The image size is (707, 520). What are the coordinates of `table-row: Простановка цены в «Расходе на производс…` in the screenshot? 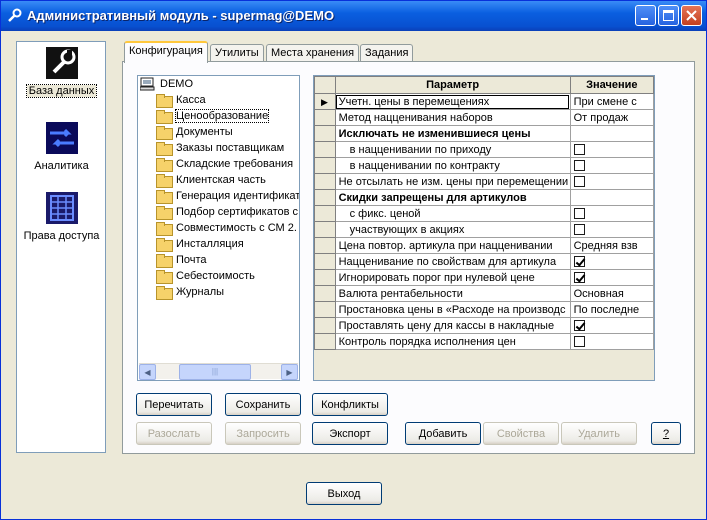 It's located at (484, 309).